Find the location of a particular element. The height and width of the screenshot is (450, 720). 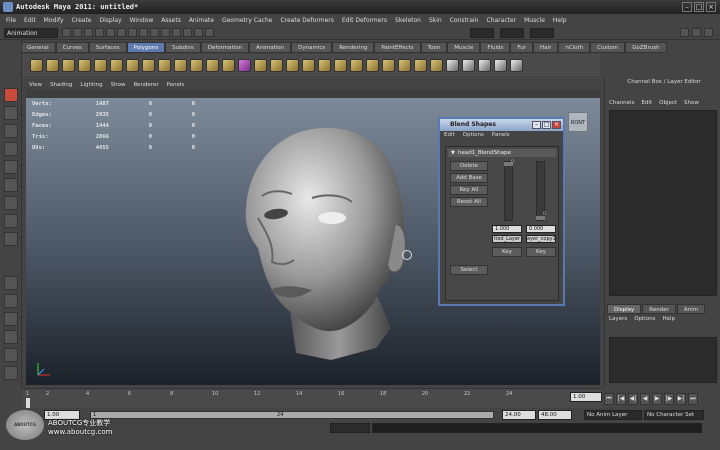

attribute-editor-icon is located at coordinates (696, 32).